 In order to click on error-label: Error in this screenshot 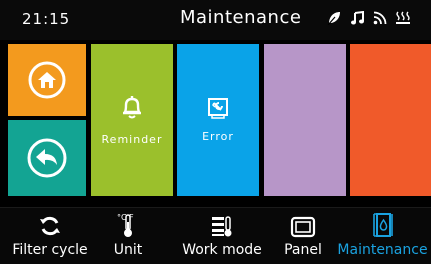, I will do `click(218, 136)`.